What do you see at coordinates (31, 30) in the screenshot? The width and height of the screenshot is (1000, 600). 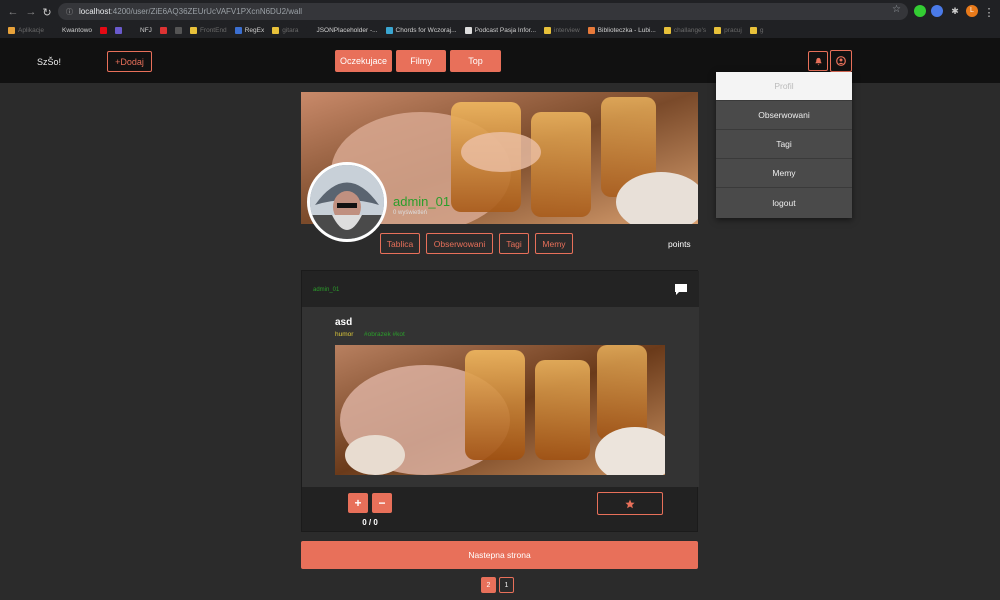 I see `bookmark-label: Aplikacje` at bounding box center [31, 30].